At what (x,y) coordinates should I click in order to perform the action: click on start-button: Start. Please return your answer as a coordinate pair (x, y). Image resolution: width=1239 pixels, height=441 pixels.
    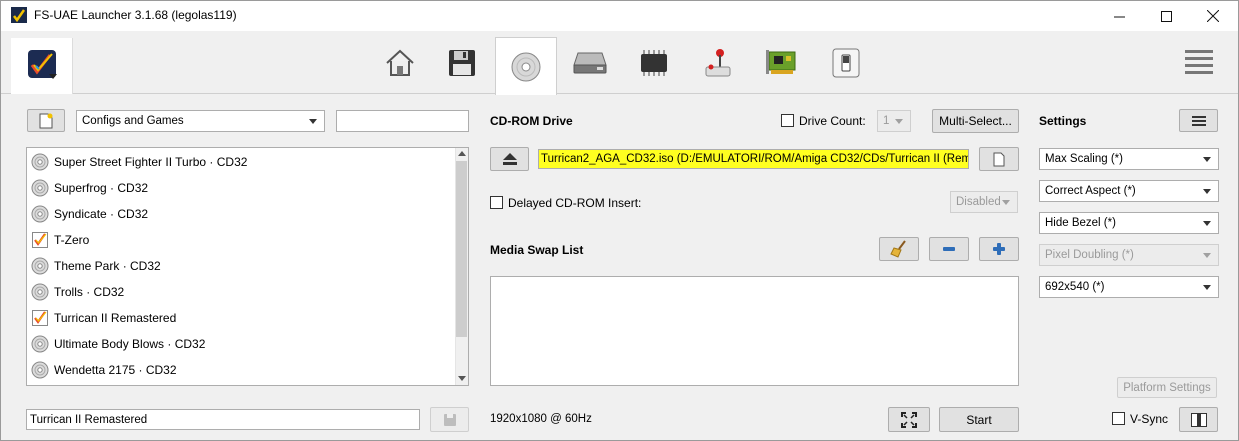
    Looking at the image, I should click on (979, 419).